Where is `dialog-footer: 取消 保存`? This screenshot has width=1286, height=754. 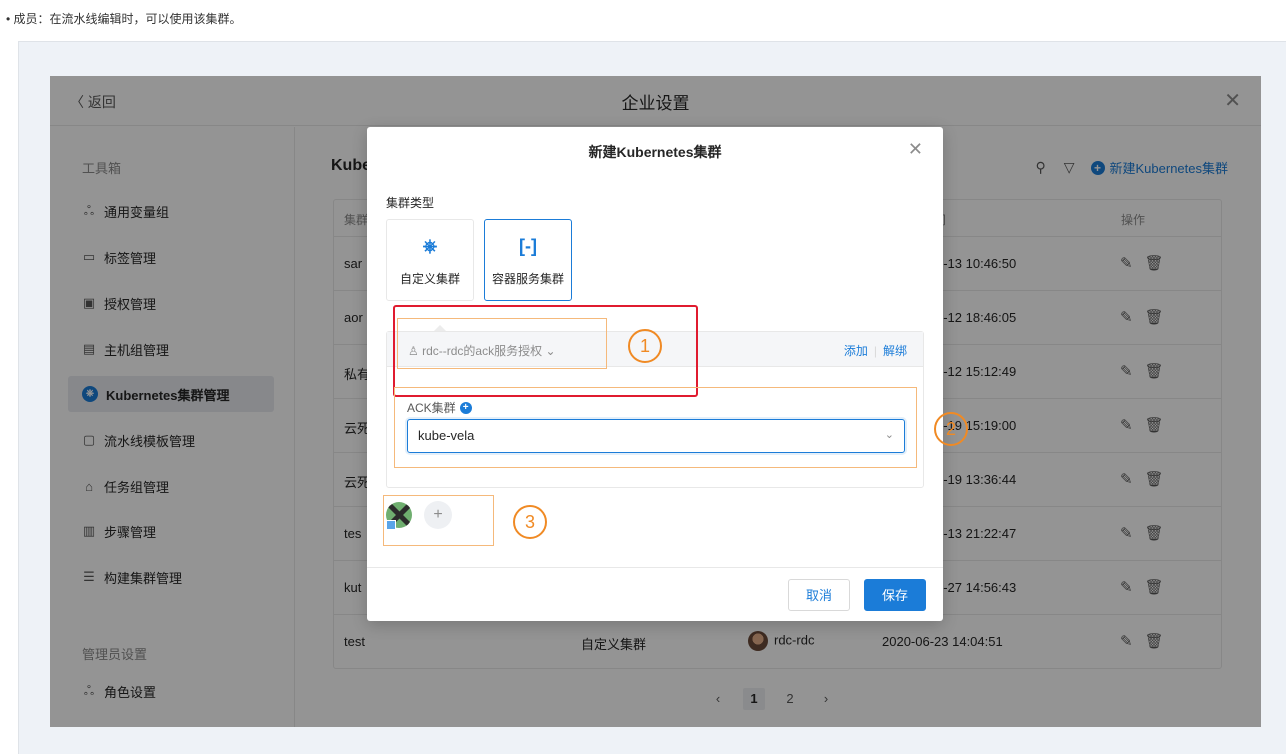 dialog-footer: 取消 保存 is located at coordinates (655, 594).